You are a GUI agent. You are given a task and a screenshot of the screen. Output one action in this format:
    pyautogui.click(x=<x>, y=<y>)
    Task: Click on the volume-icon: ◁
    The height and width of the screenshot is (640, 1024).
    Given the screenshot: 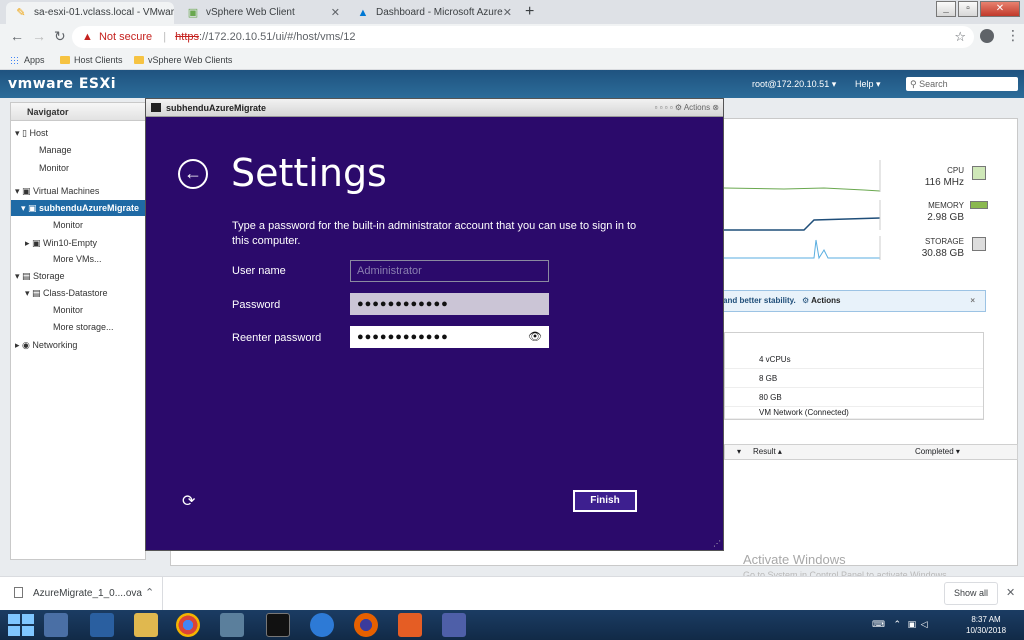 What is the action you would take?
    pyautogui.click(x=924, y=624)
    